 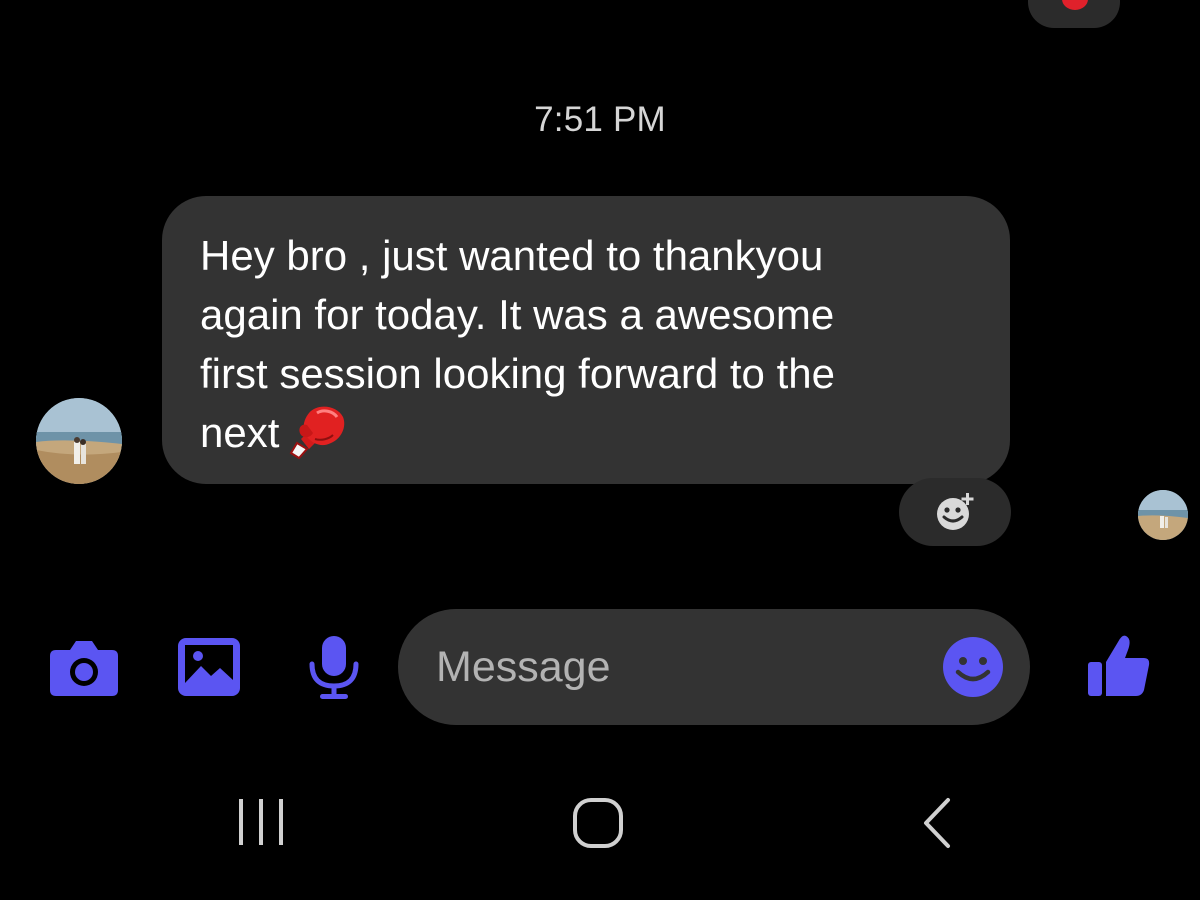 I want to click on back-icon, so click(x=937, y=823).